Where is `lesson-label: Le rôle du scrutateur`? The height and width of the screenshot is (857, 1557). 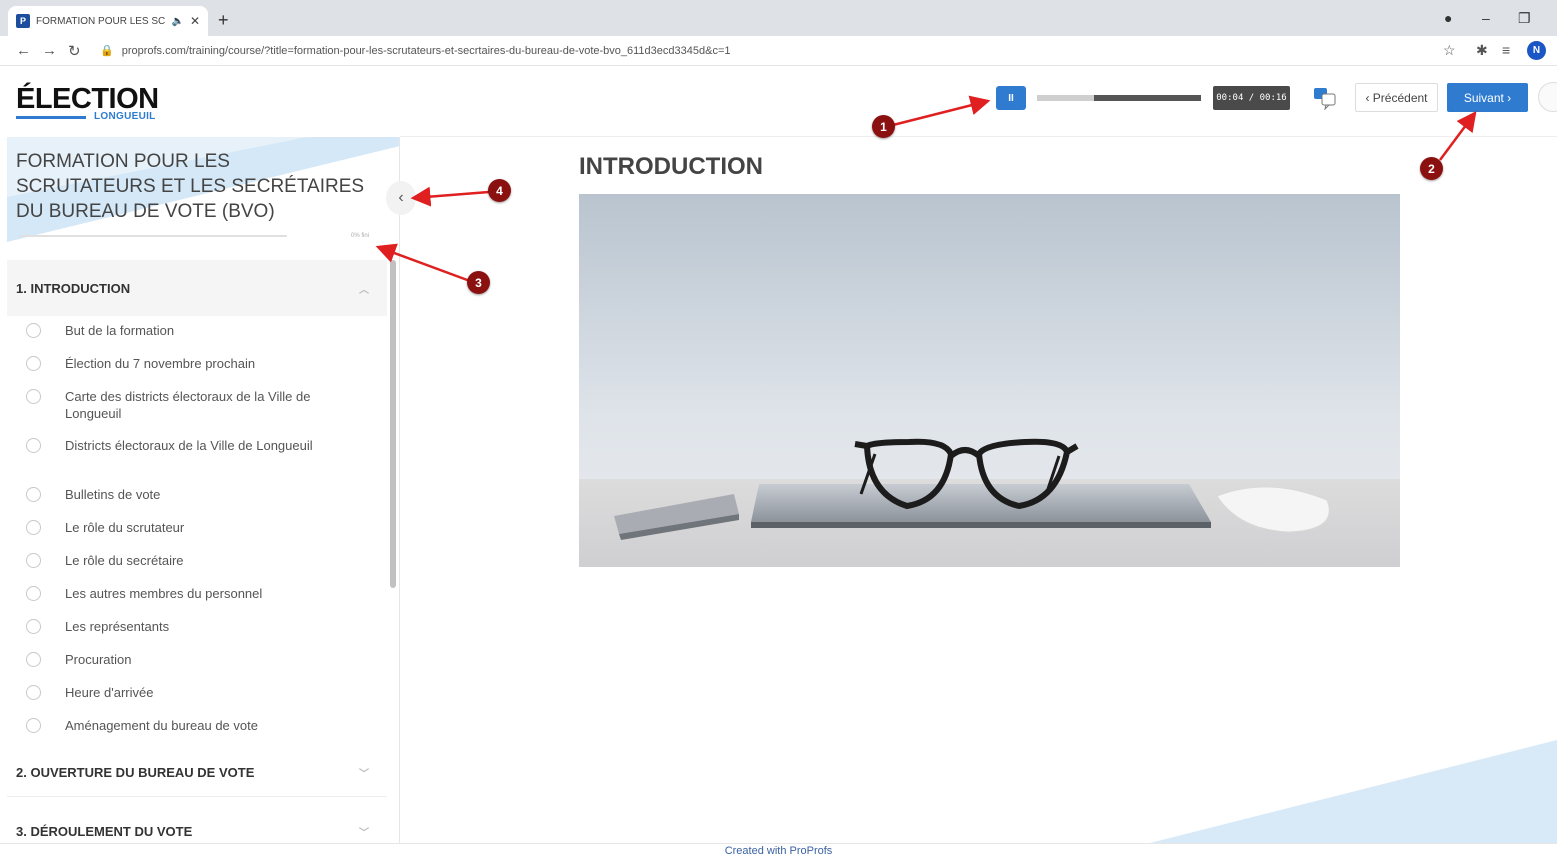
lesson-label: Le rôle du scrutateur is located at coordinates (125, 527).